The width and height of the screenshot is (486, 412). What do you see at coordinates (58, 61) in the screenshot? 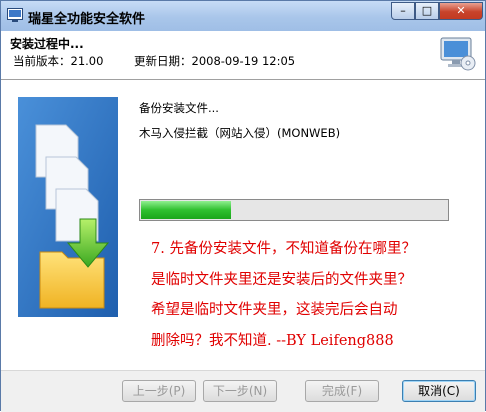
I see `current-version: 当前版本：21.00` at bounding box center [58, 61].